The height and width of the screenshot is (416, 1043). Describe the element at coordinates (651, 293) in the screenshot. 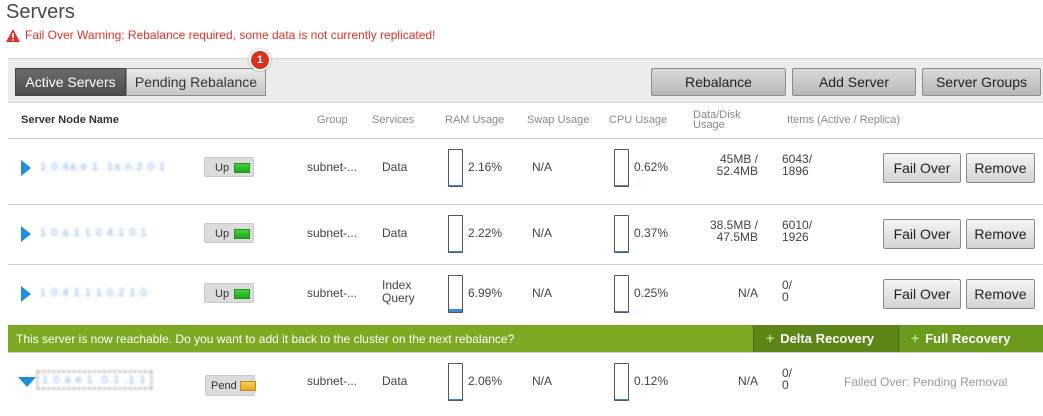

I see `cpu-usage-value: 0.25%` at that location.